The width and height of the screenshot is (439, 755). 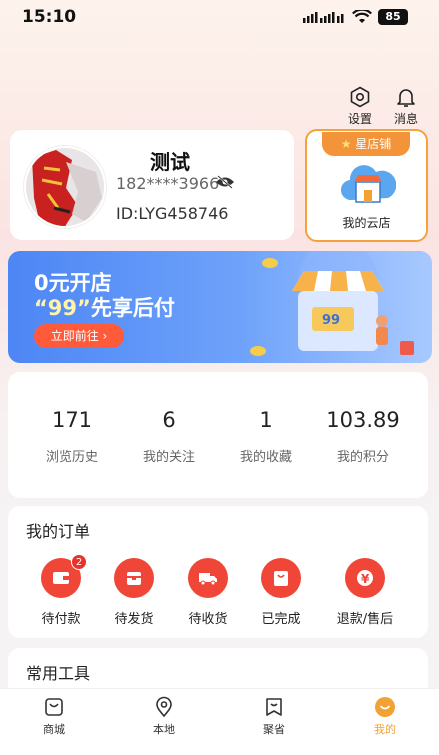 I want to click on banner-go-button: 立即前往 ›, so click(x=79, y=336).